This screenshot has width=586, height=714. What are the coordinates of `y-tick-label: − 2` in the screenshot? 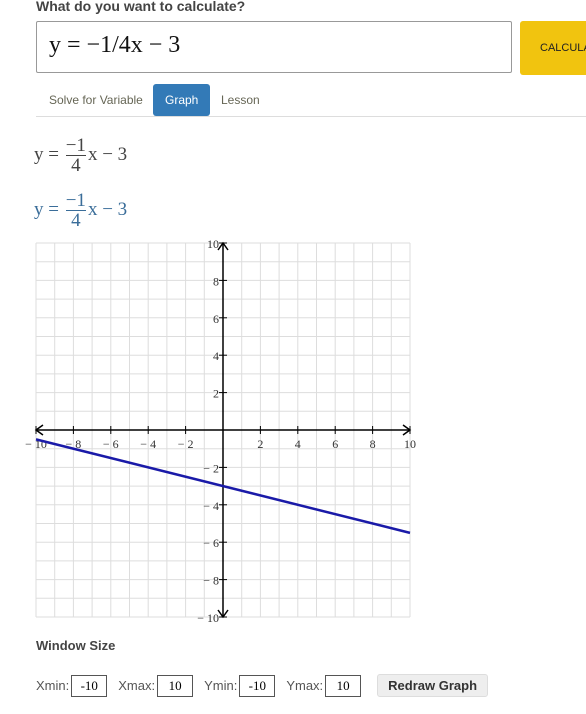 It's located at (211, 468).